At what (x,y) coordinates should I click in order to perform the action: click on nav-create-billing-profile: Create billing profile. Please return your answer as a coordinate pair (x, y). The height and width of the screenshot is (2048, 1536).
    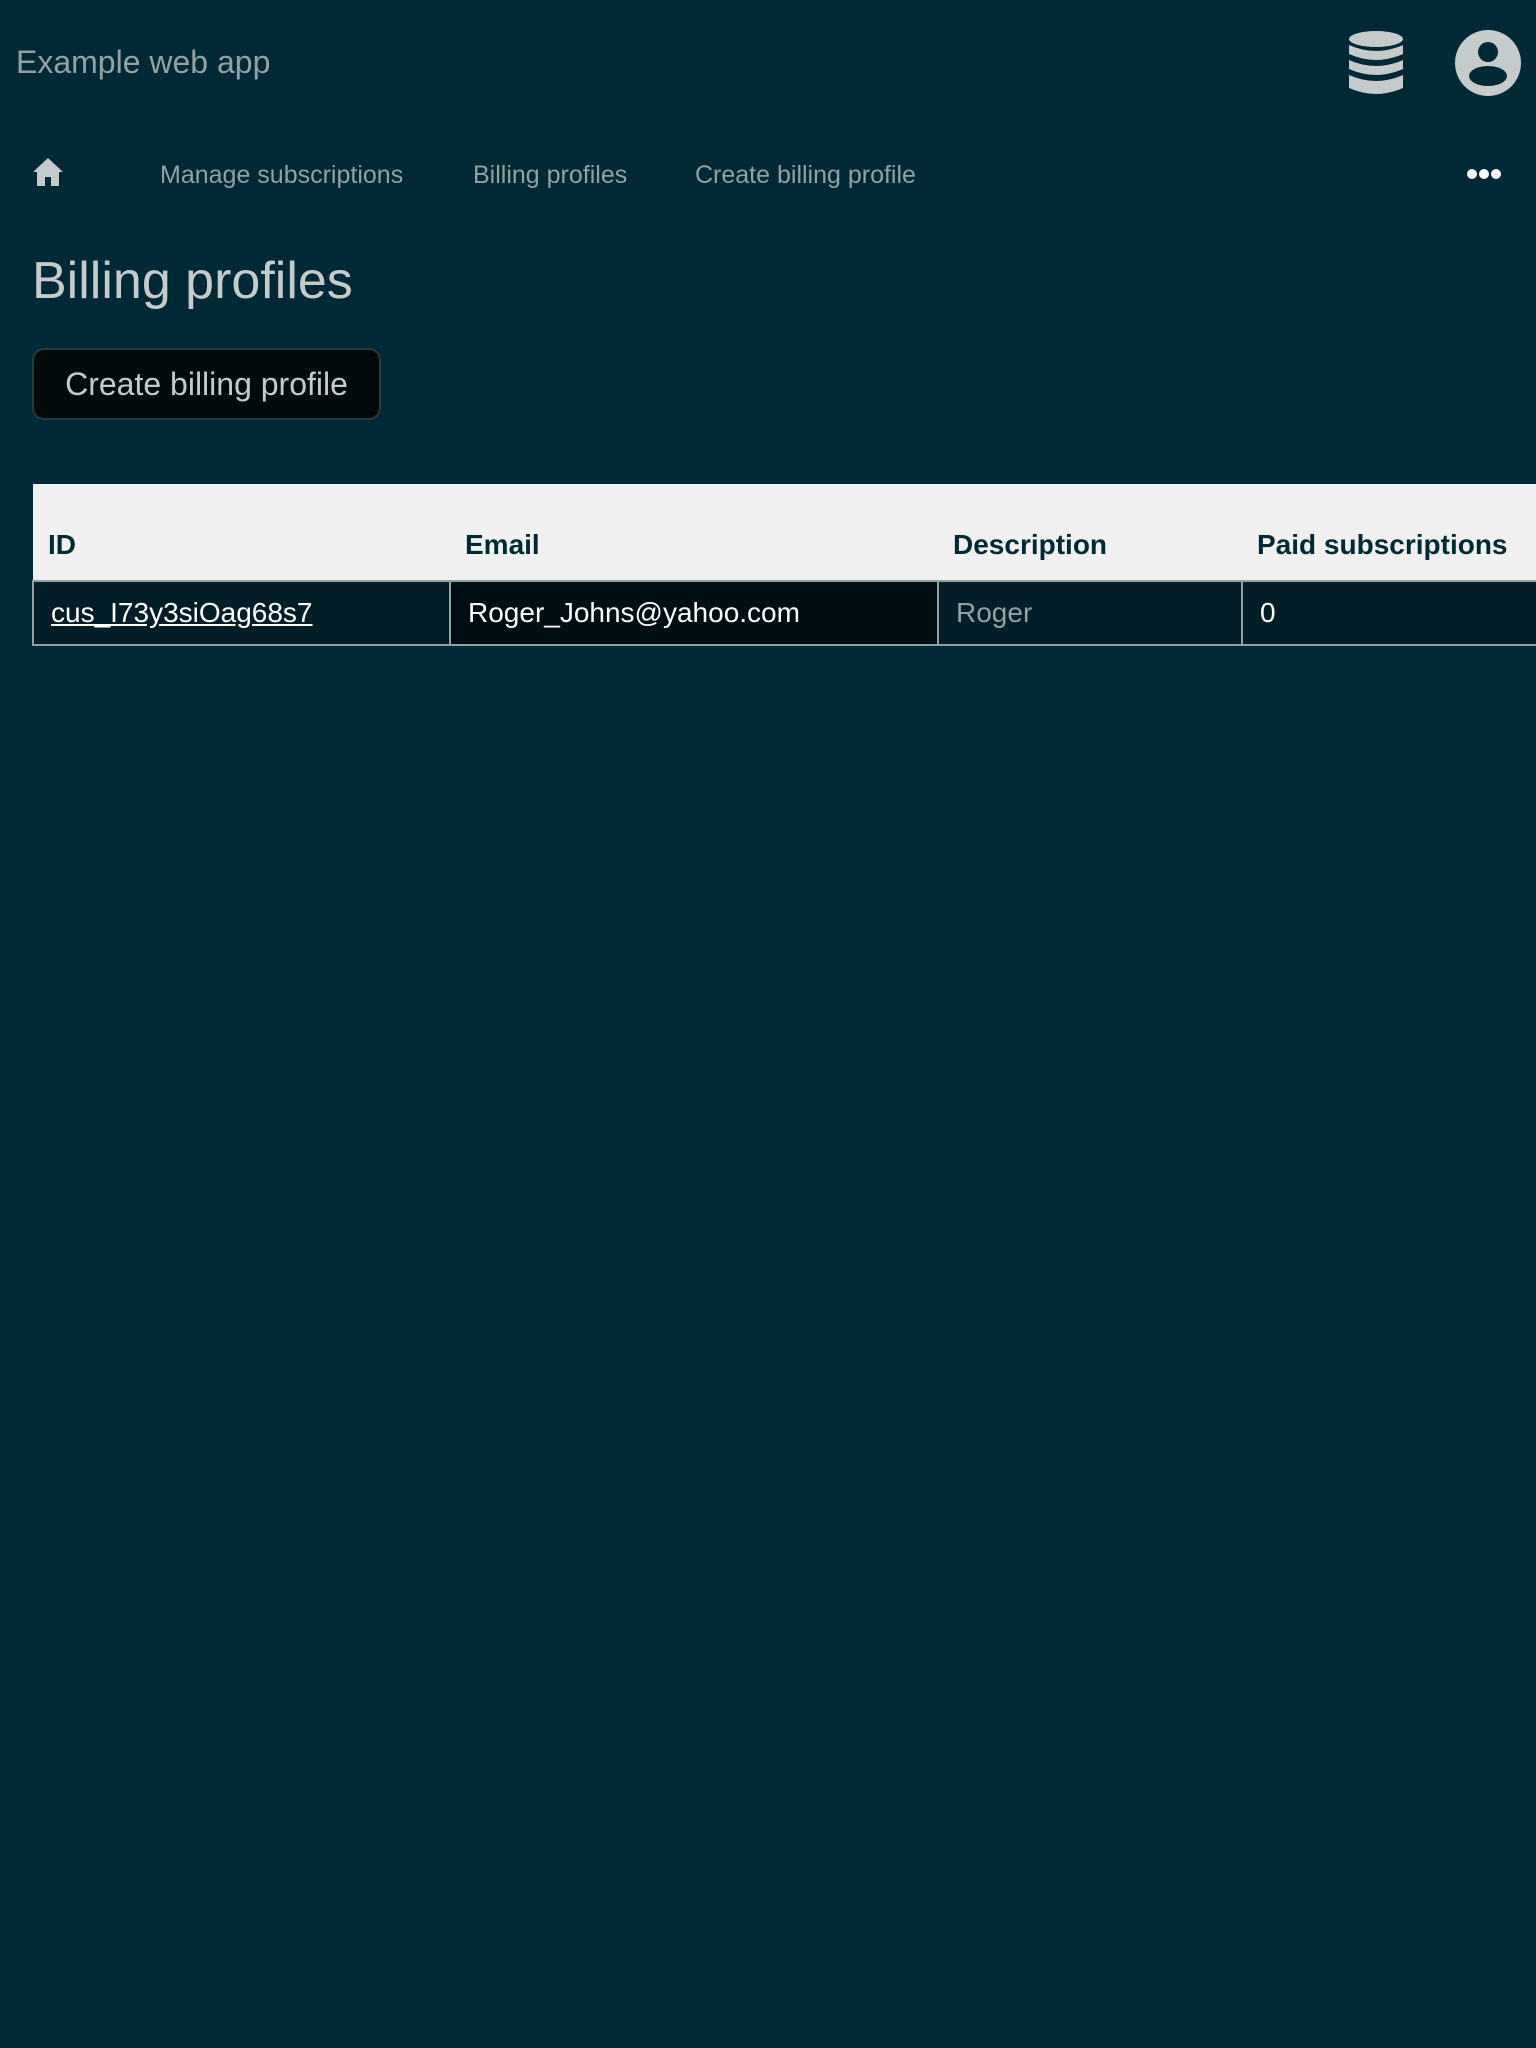
    Looking at the image, I should click on (805, 175).